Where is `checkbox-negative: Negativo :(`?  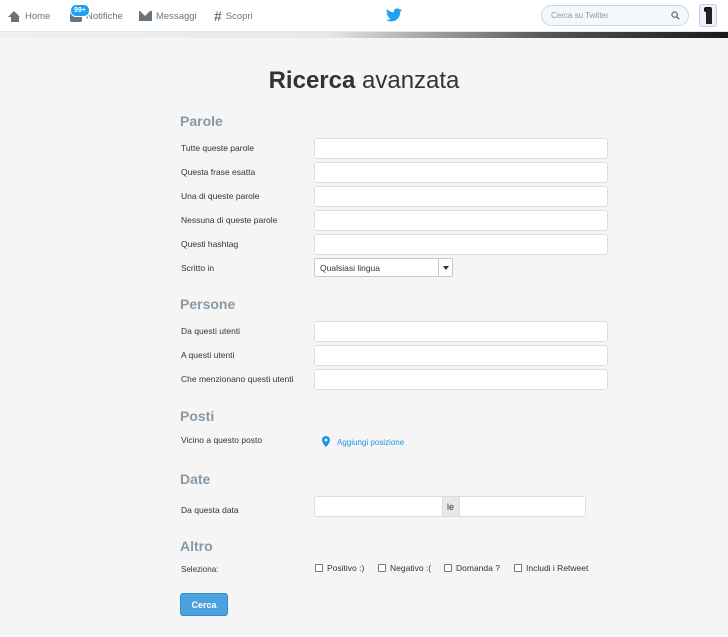 checkbox-negative: Negativo :( is located at coordinates (404, 568).